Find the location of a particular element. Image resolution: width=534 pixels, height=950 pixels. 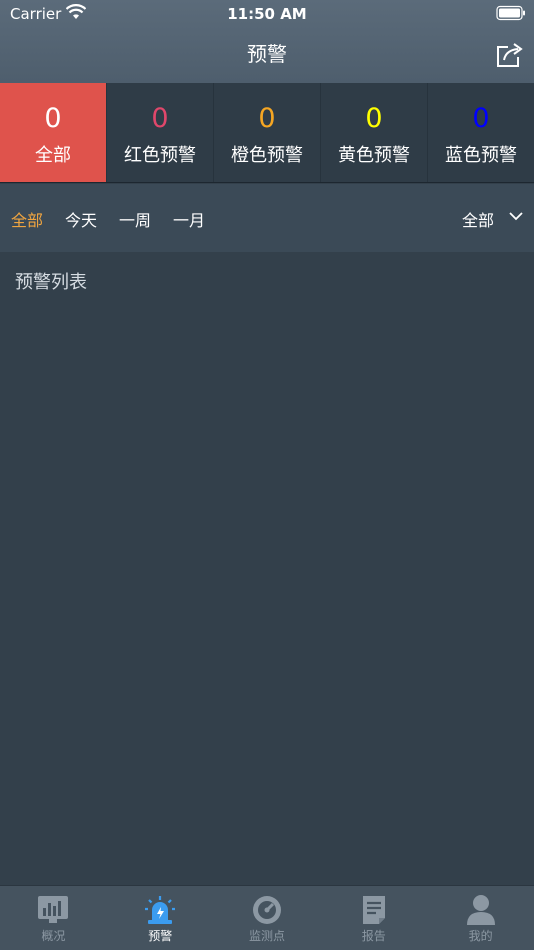

share-icon is located at coordinates (509, 55).